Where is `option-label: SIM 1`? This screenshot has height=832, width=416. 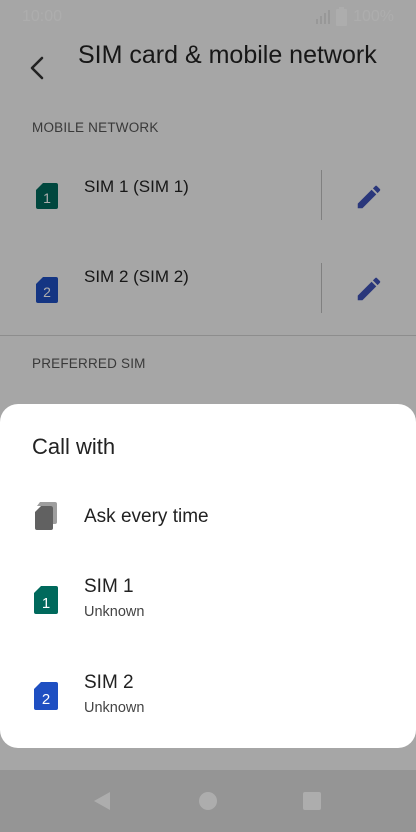 option-label: SIM 1 is located at coordinates (109, 586).